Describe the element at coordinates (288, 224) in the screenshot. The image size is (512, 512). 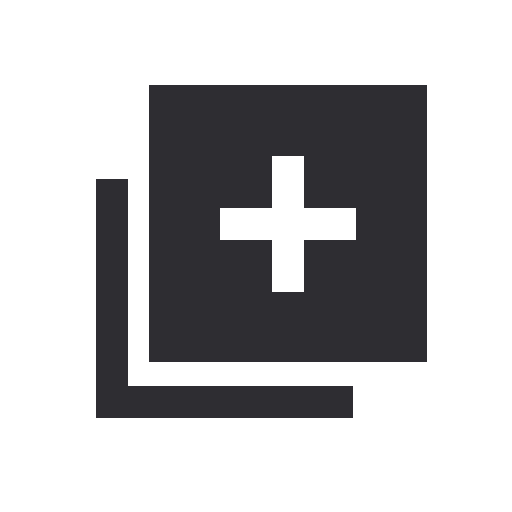
I see `plus-vertical-bar` at that location.